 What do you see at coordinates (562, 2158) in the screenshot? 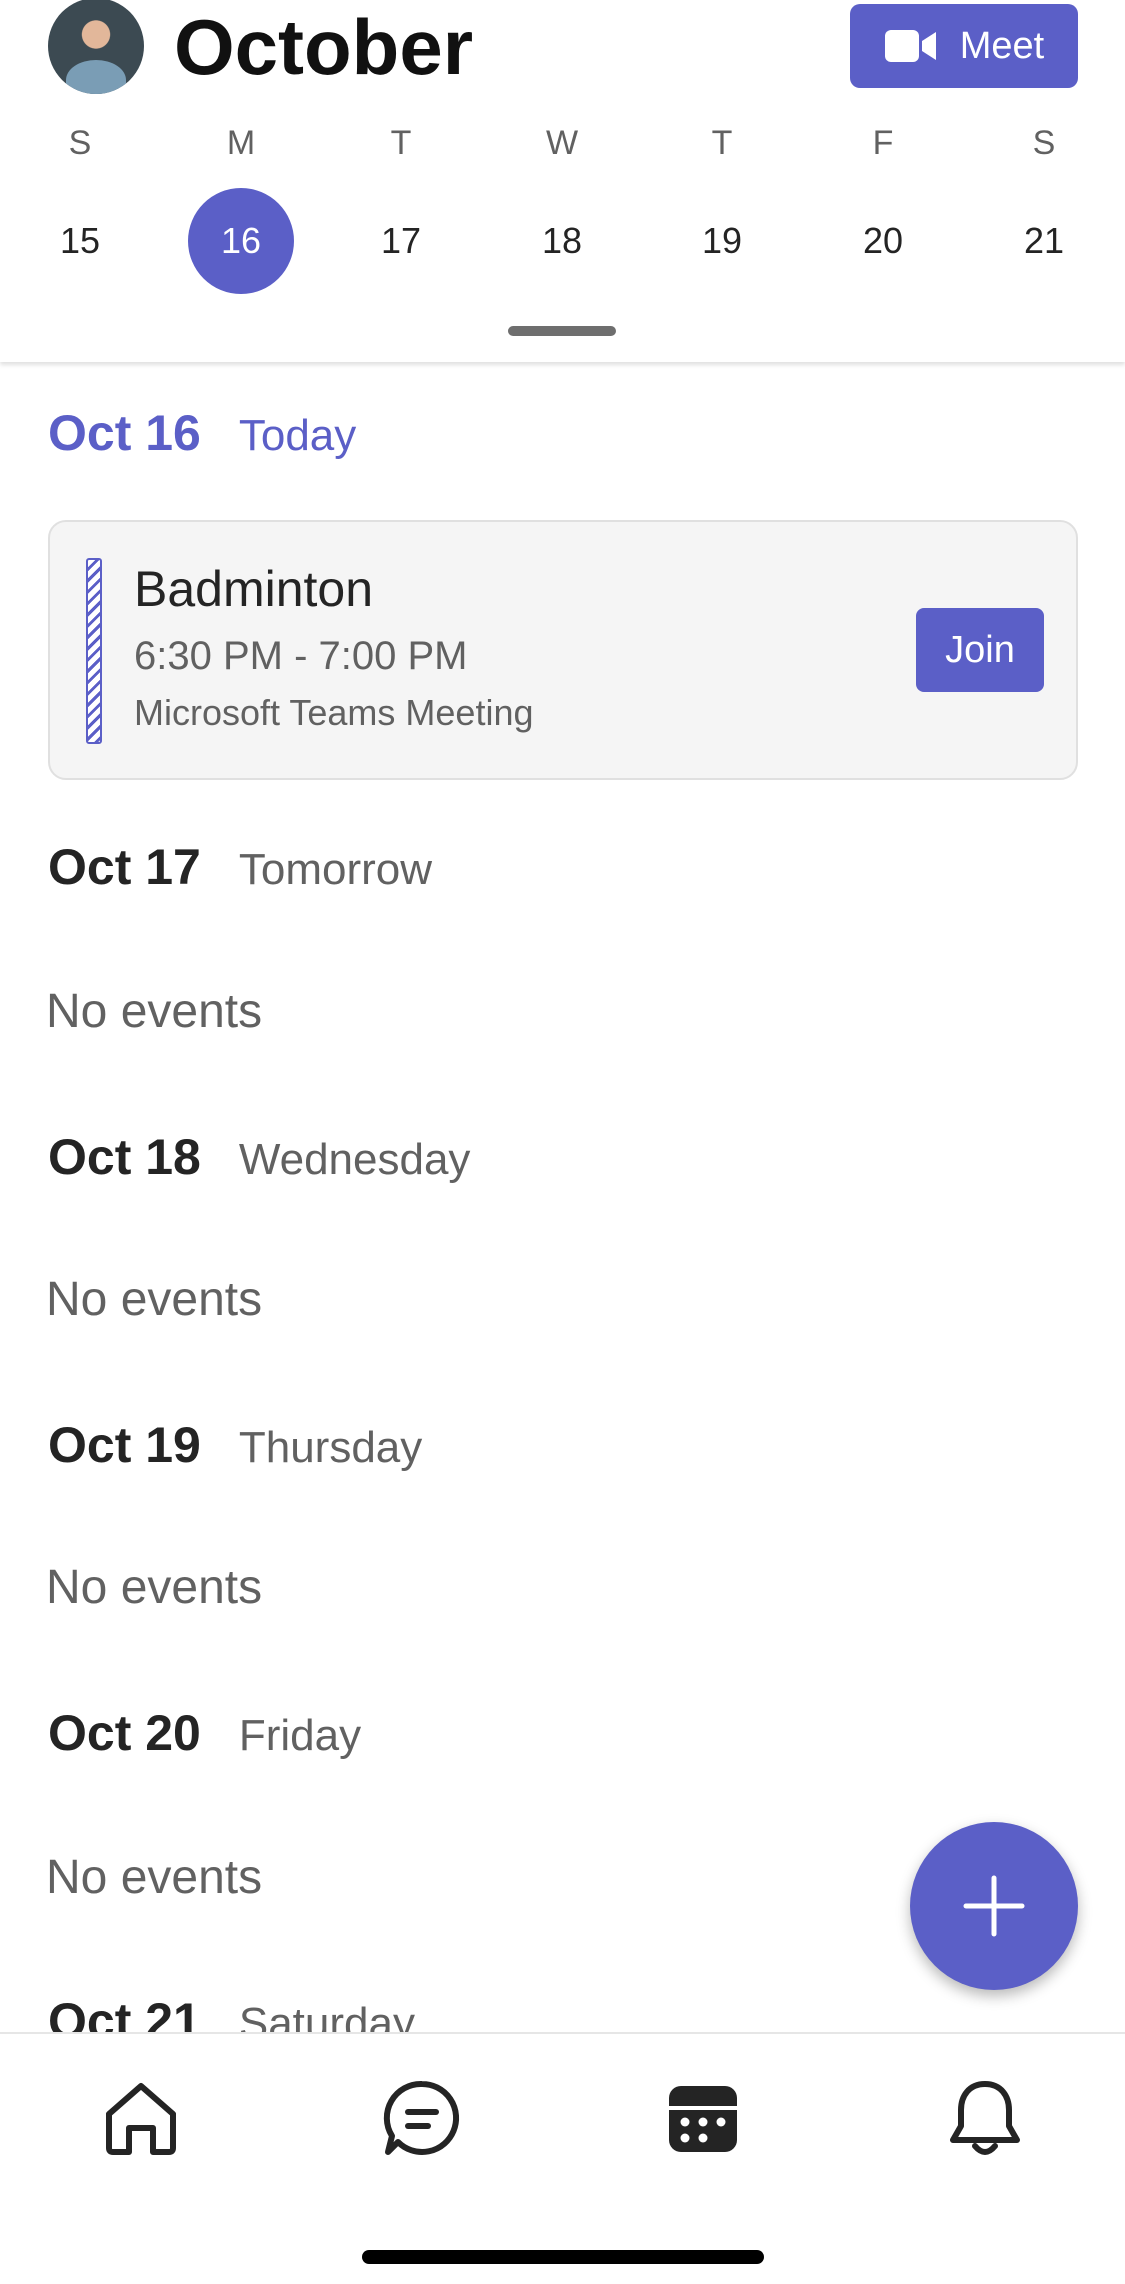
I see `bottom-tab-bar` at bounding box center [562, 2158].